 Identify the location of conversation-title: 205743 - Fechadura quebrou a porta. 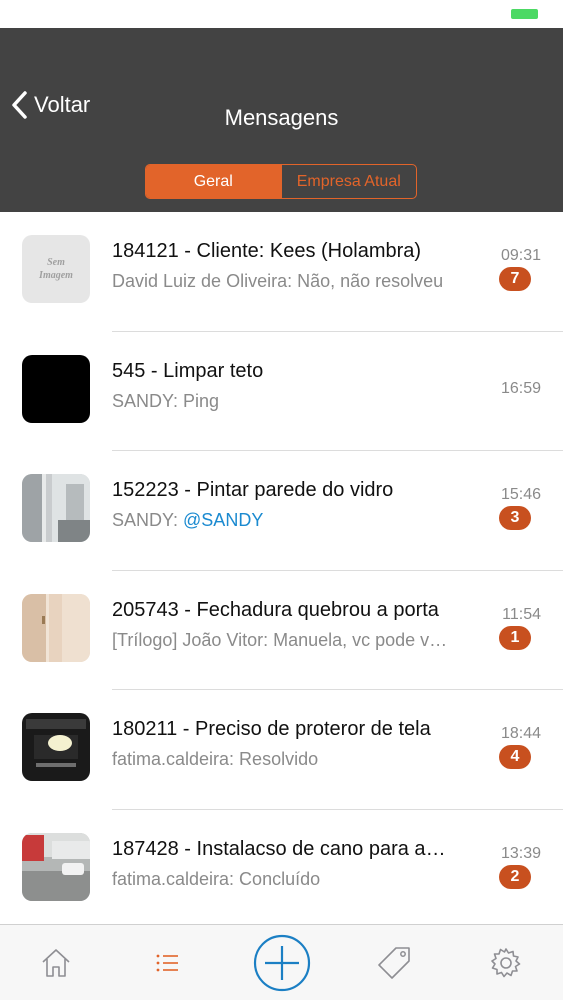
(275, 609).